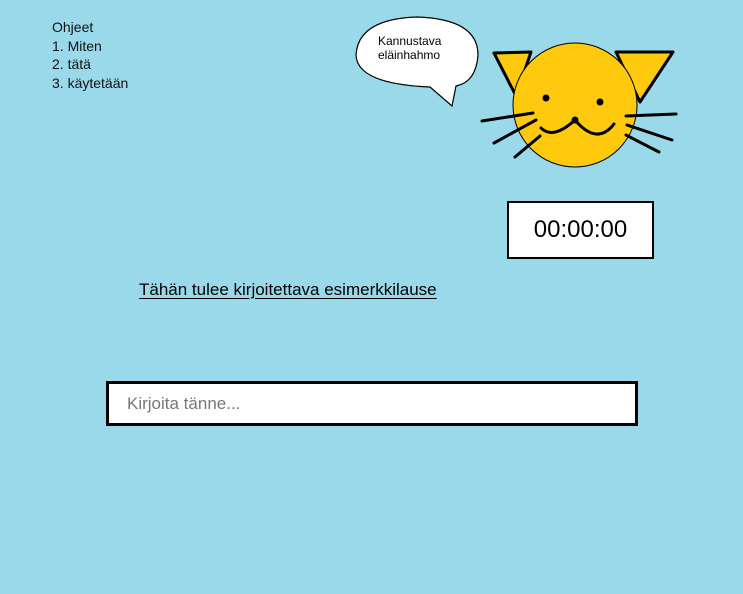 The image size is (743, 594). Describe the element at coordinates (410, 48) in the screenshot. I see `speech-bubble-text: Kannustava eläinhahmo` at that location.